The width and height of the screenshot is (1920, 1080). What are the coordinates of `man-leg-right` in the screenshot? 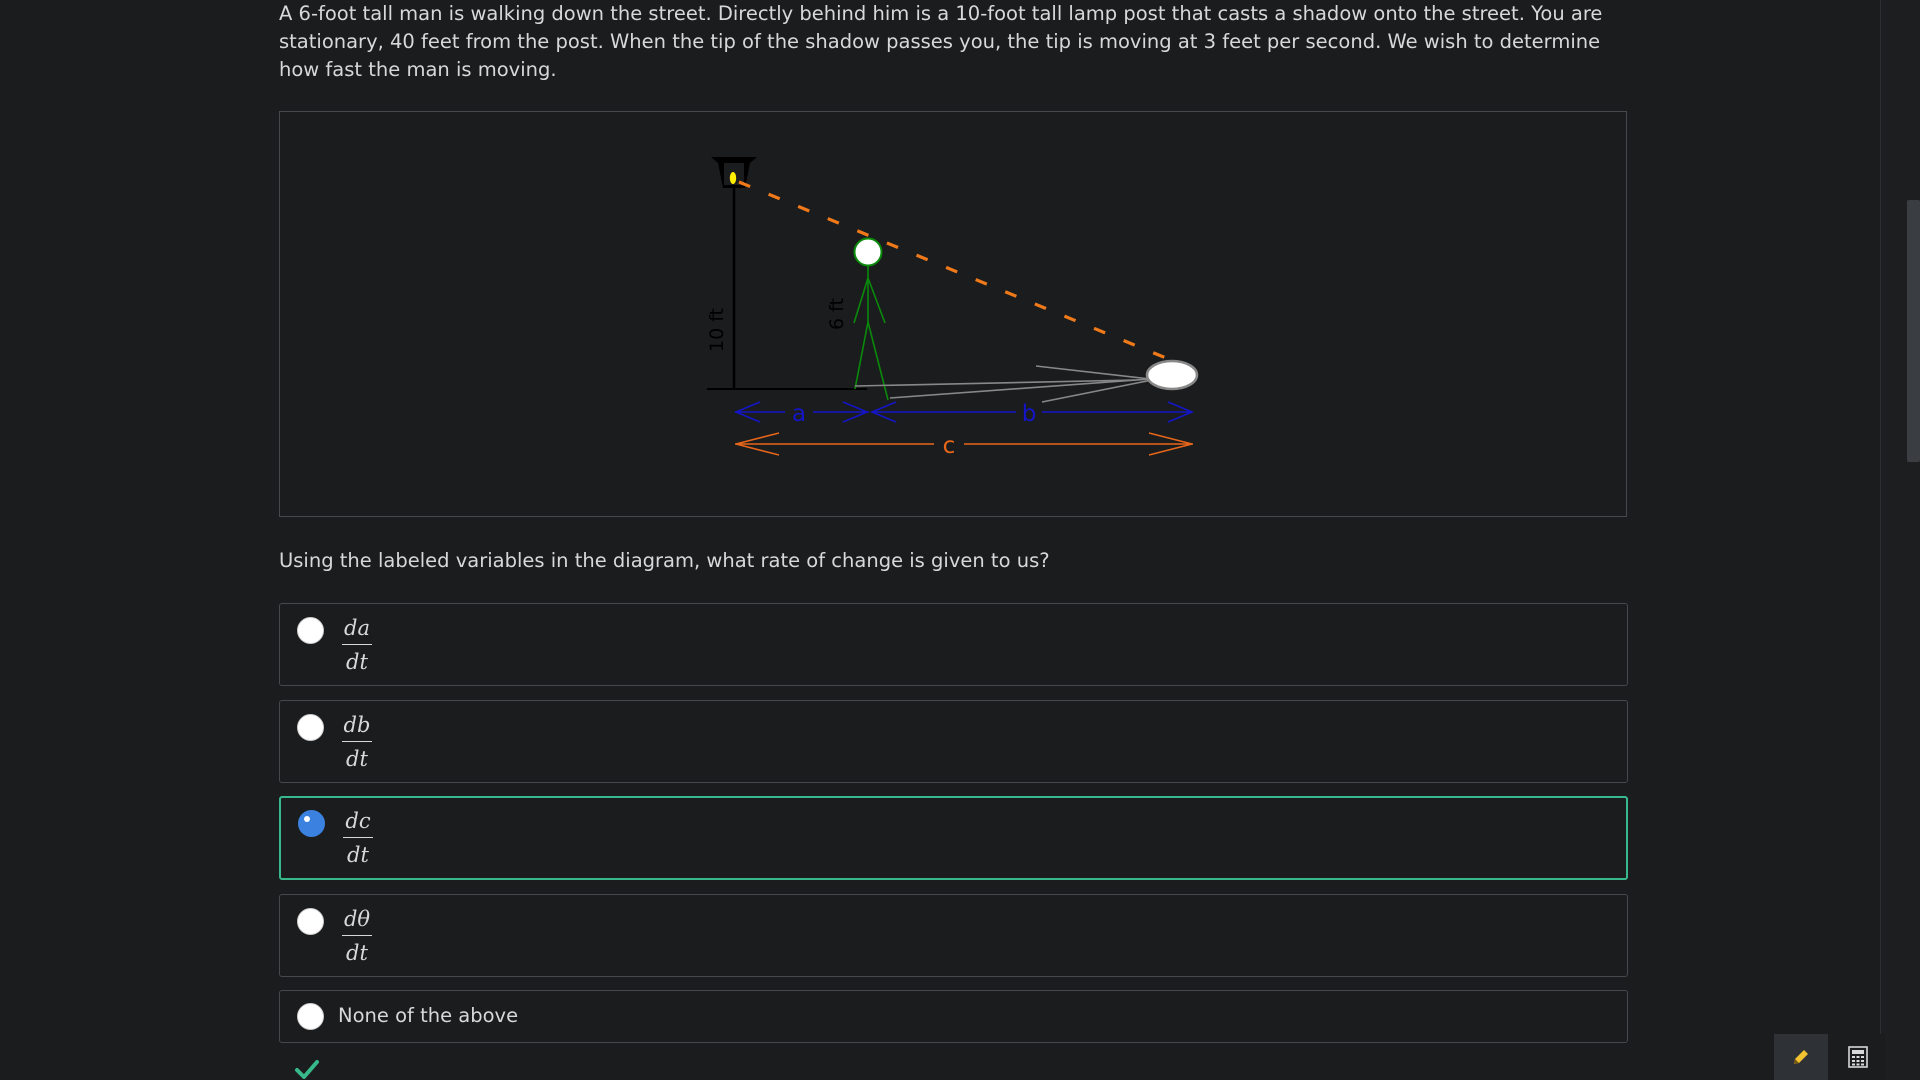 It's located at (878, 361).